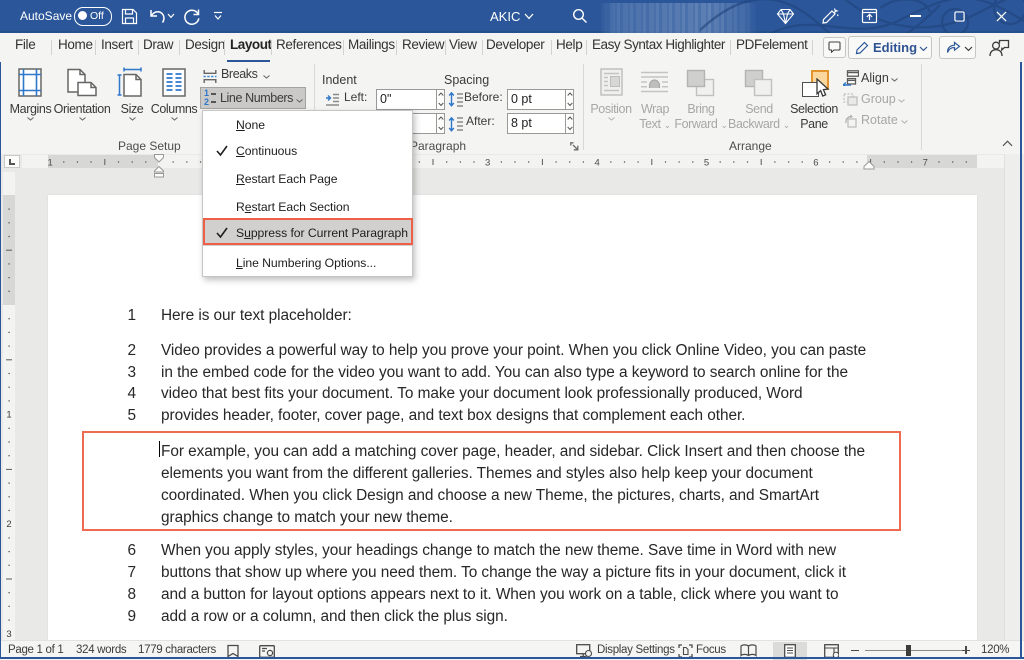  Describe the element at coordinates (925, 163) in the screenshot. I see `svg-text: 7` at that location.